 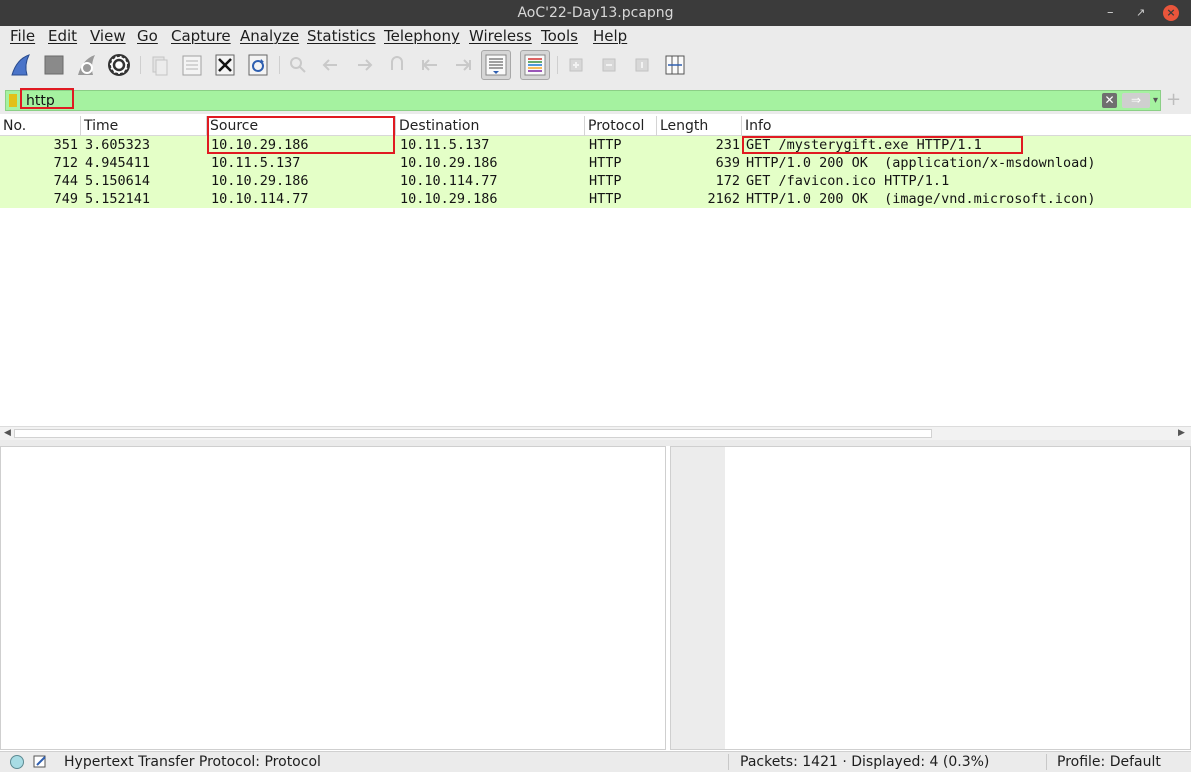 What do you see at coordinates (1110, 13) in the screenshot?
I see `minimize-button: –` at bounding box center [1110, 13].